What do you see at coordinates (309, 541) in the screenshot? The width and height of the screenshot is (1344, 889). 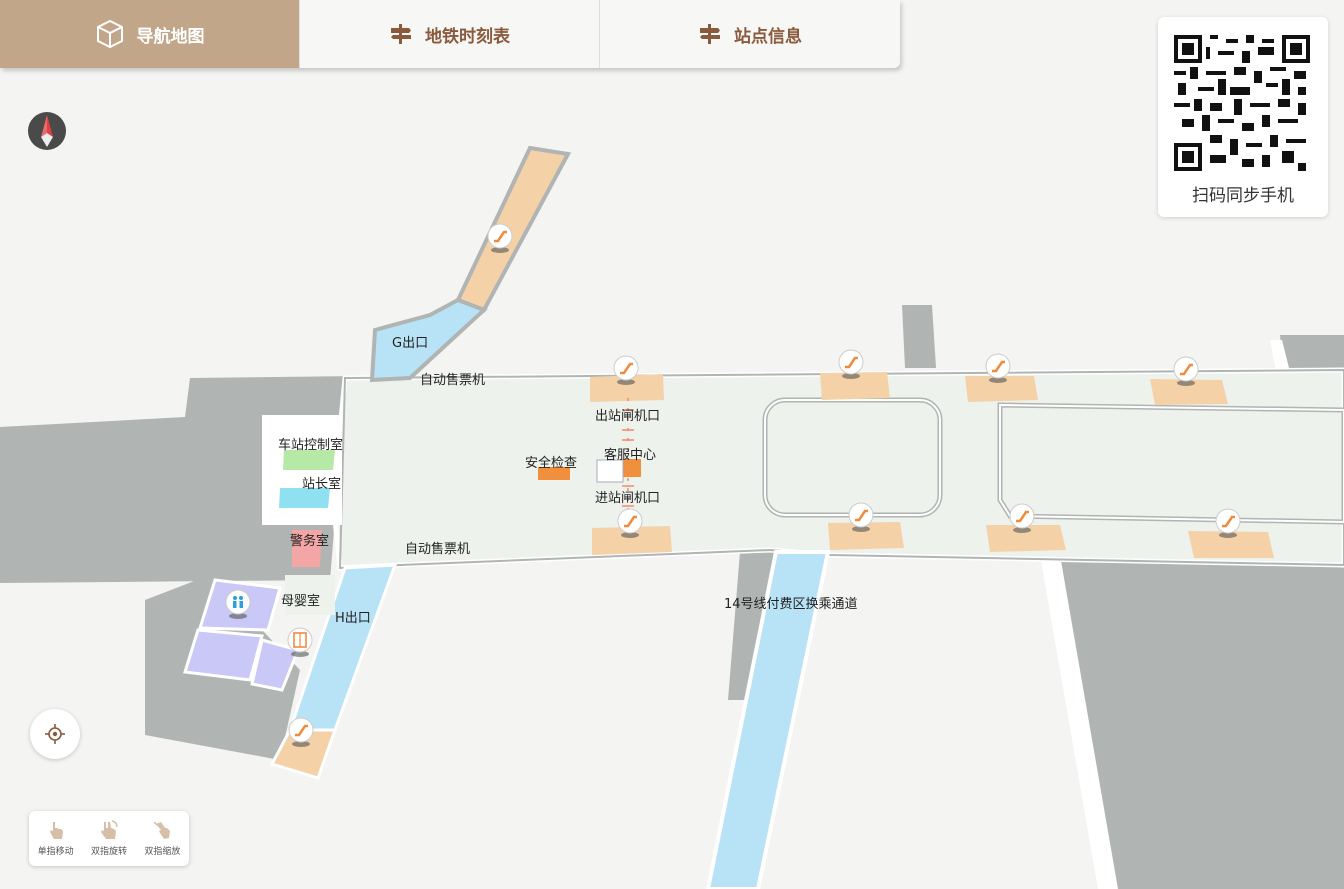 I see `label-police-room: 警务室` at bounding box center [309, 541].